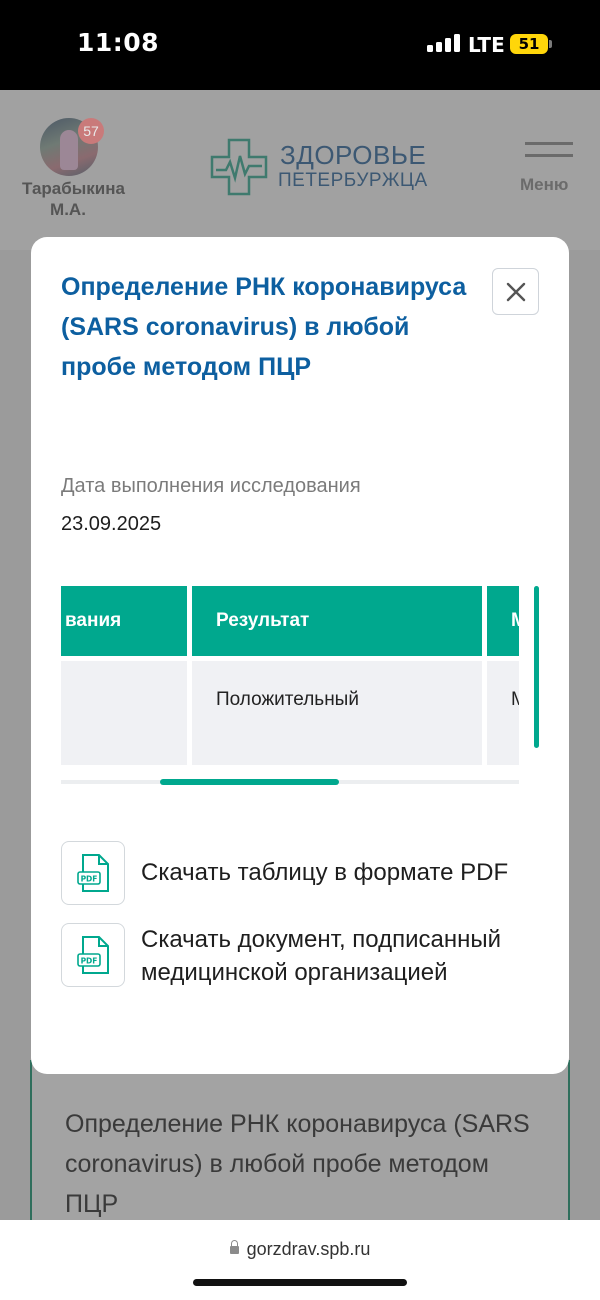 The image size is (600, 1300). What do you see at coordinates (548, 154) in the screenshot?
I see `hamburger-menu-icon` at bounding box center [548, 154].